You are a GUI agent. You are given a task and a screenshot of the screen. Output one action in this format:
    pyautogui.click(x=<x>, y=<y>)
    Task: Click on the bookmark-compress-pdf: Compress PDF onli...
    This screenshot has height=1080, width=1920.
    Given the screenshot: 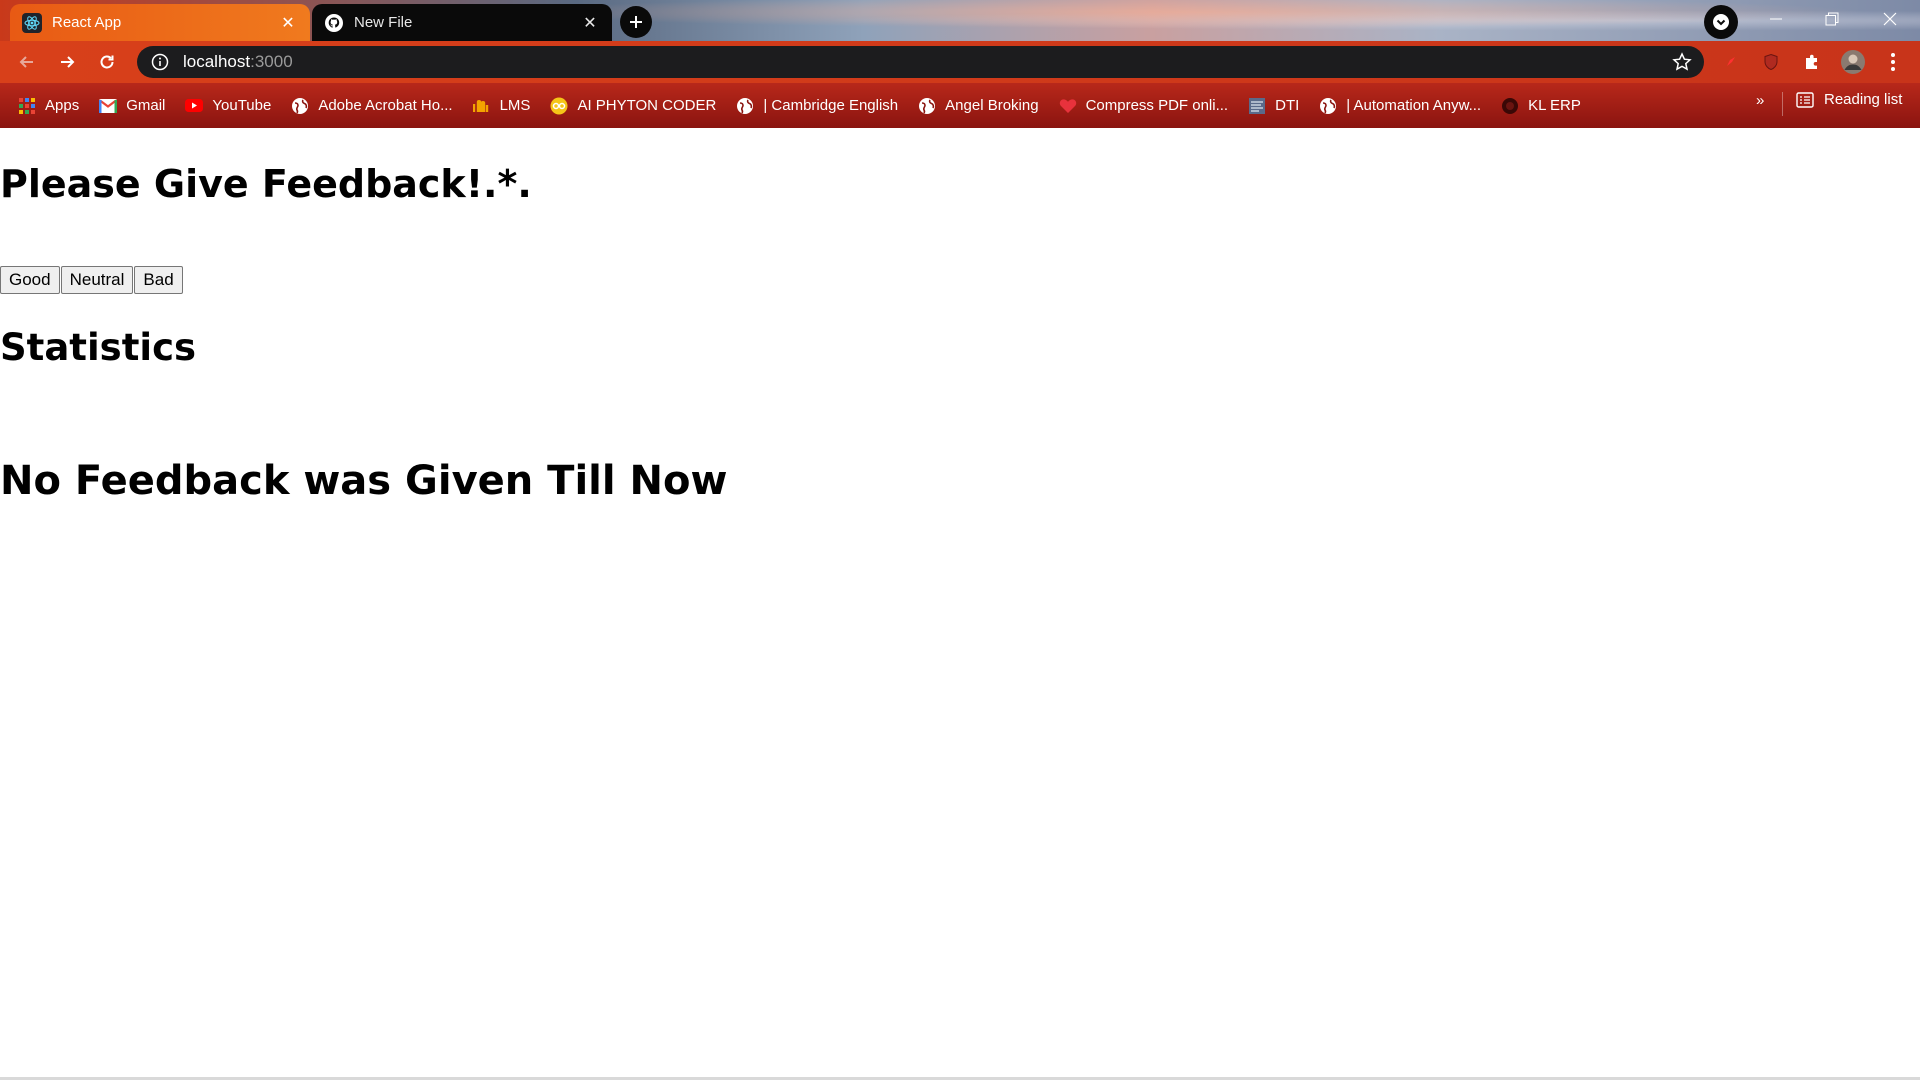 What is the action you would take?
    pyautogui.click(x=1144, y=106)
    